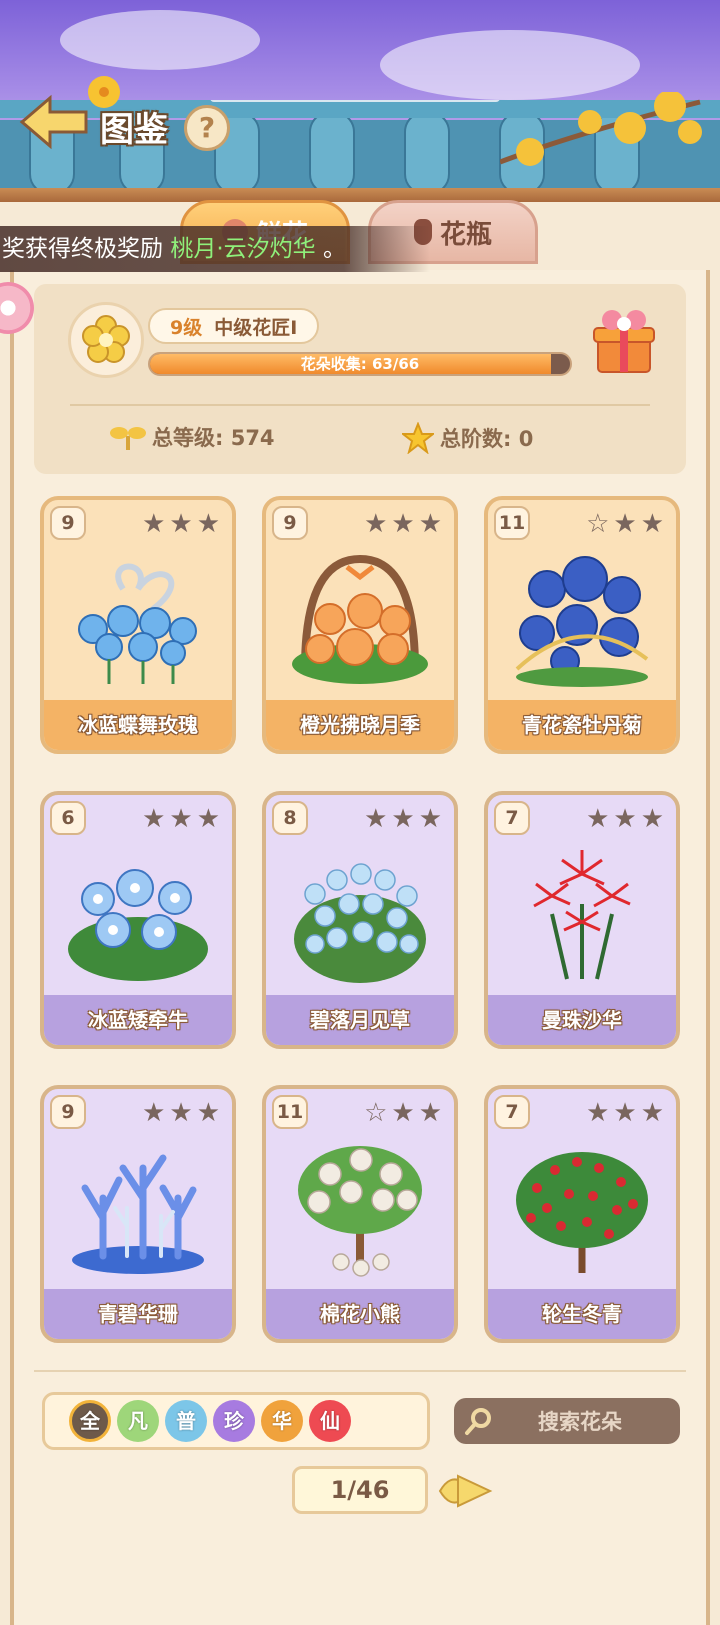  What do you see at coordinates (134, 130) in the screenshot?
I see `page-title: 图鉴` at bounding box center [134, 130].